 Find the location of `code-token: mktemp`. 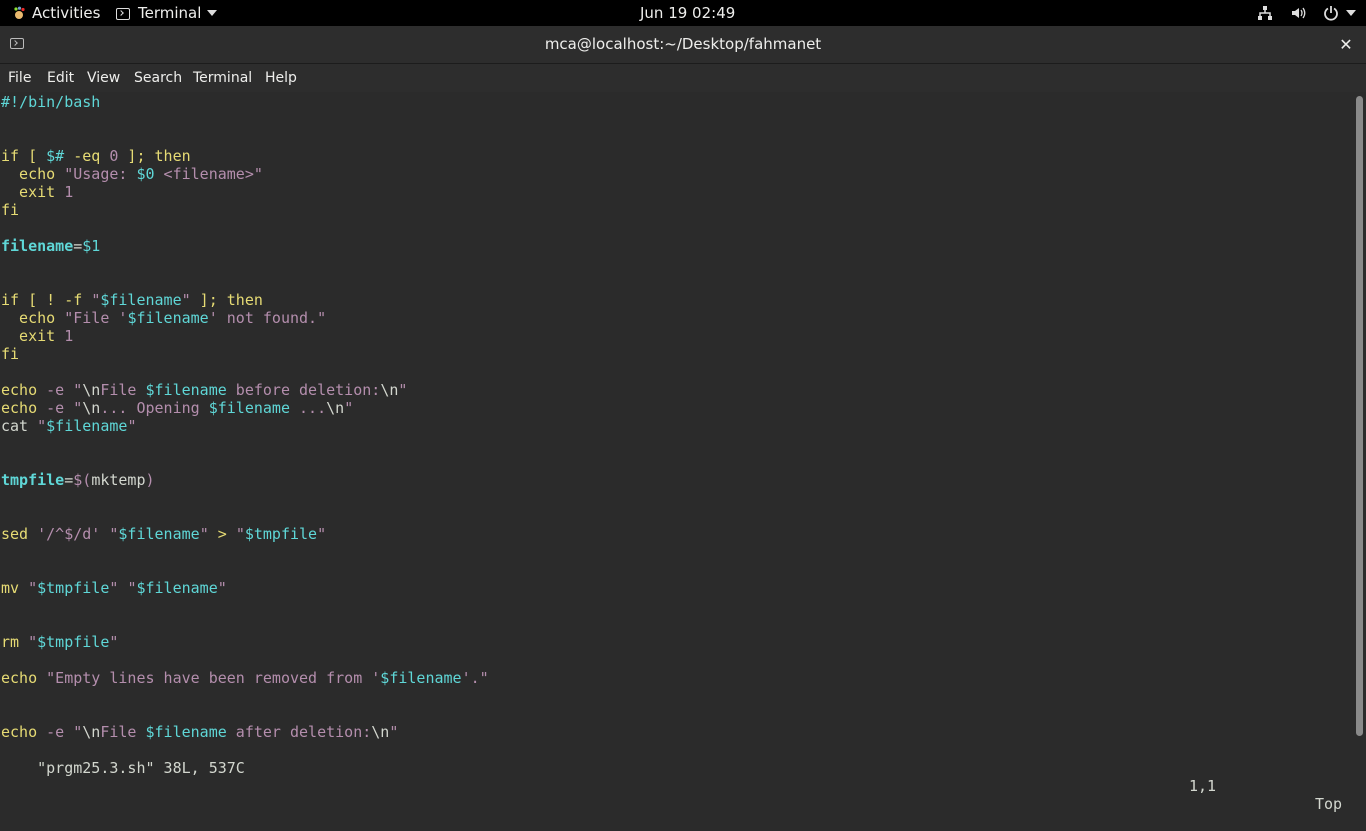

code-token: mktemp is located at coordinates (118, 480).